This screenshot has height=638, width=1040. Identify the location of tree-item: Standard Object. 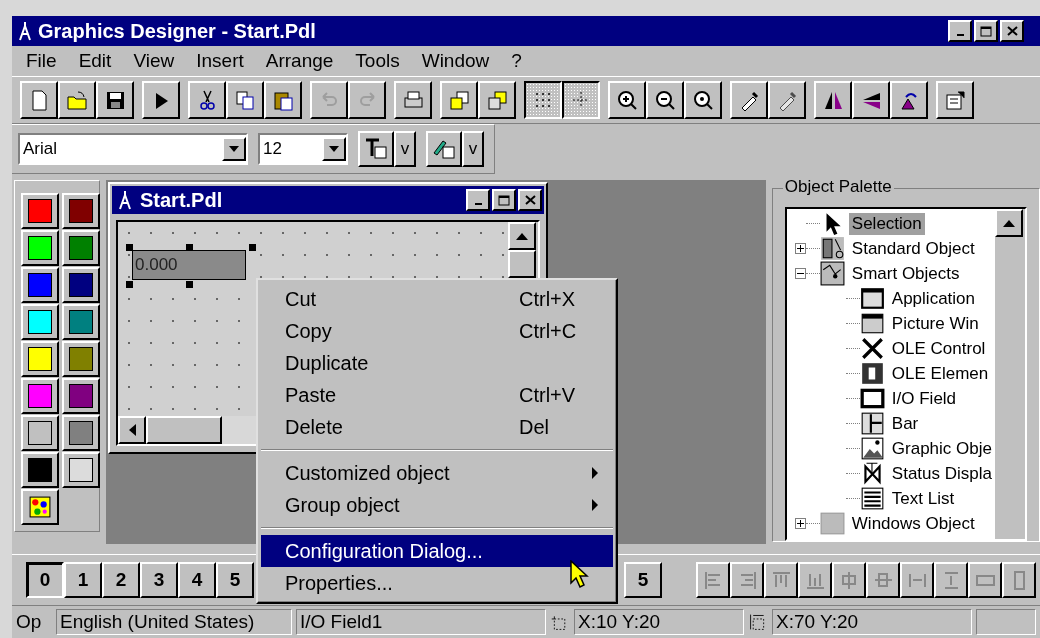
(913, 248).